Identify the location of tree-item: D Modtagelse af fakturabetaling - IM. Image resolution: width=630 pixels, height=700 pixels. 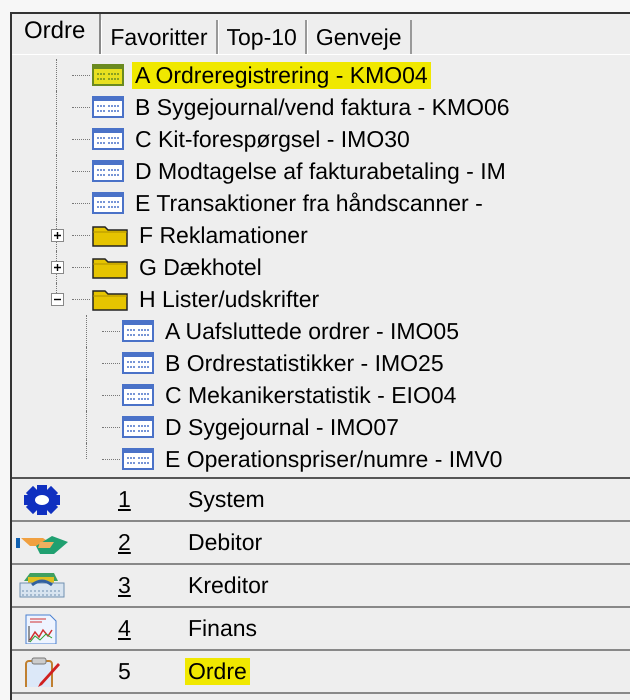
(320, 171).